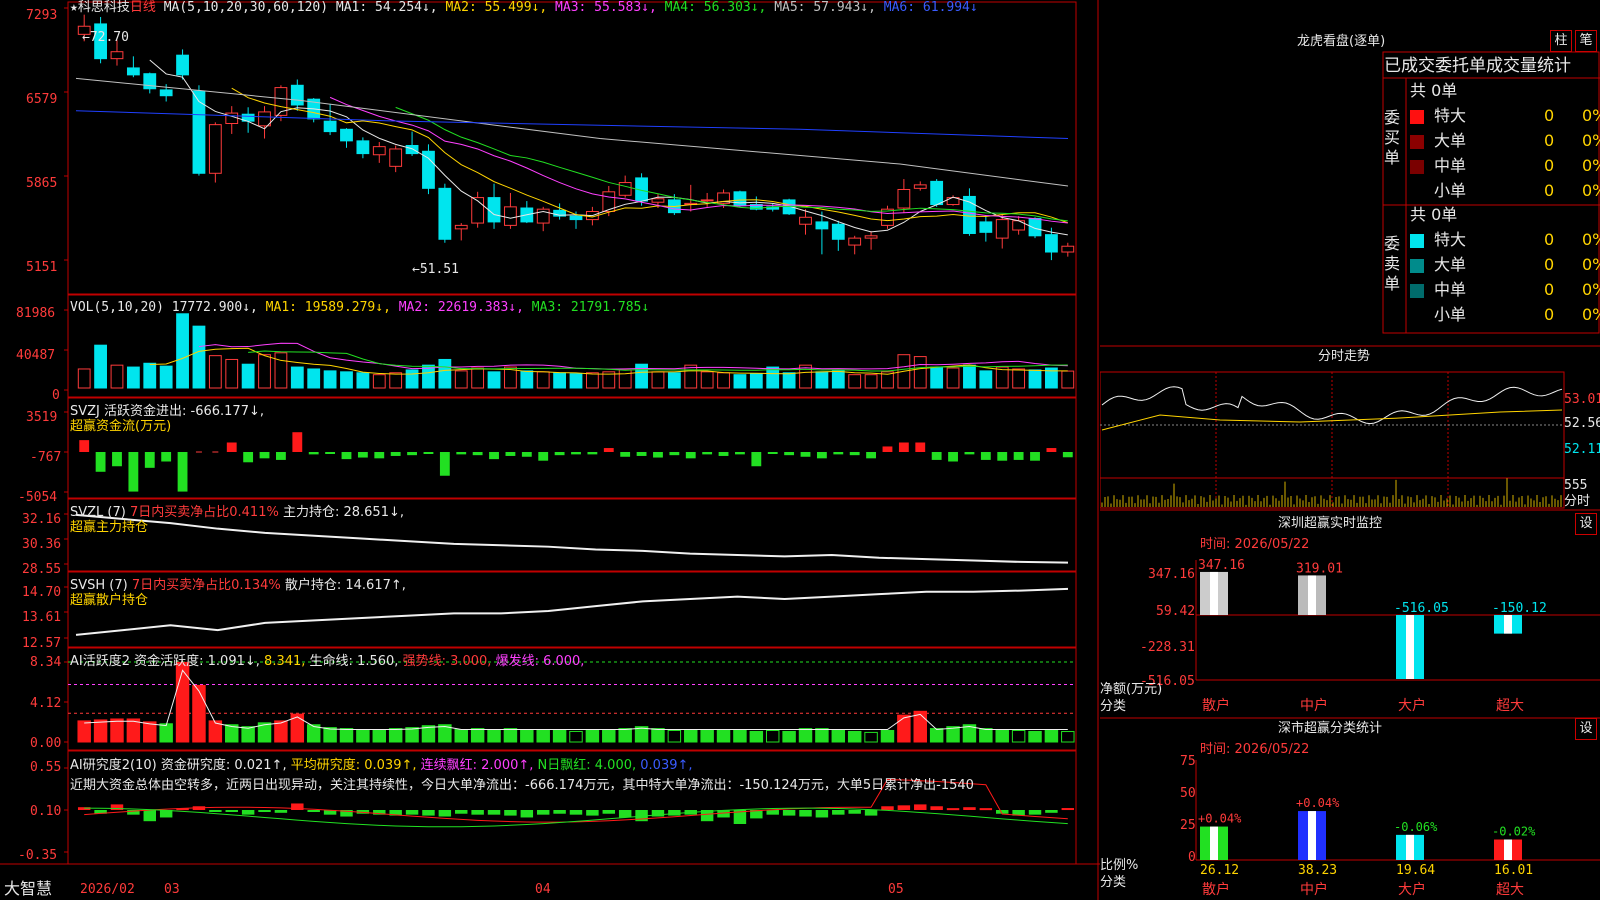 This screenshot has width=1600, height=900. I want to click on stock-name: 科思科技, so click(104, 7).